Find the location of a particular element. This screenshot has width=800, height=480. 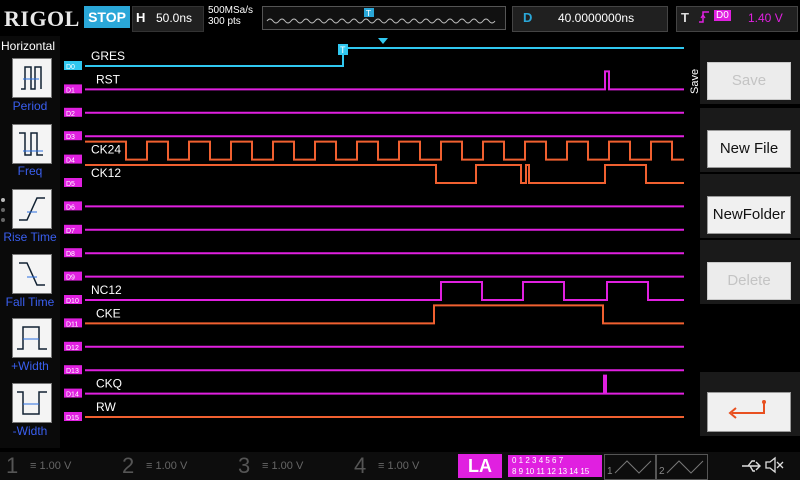

delay-value: 40.0000000ns is located at coordinates (596, 18).